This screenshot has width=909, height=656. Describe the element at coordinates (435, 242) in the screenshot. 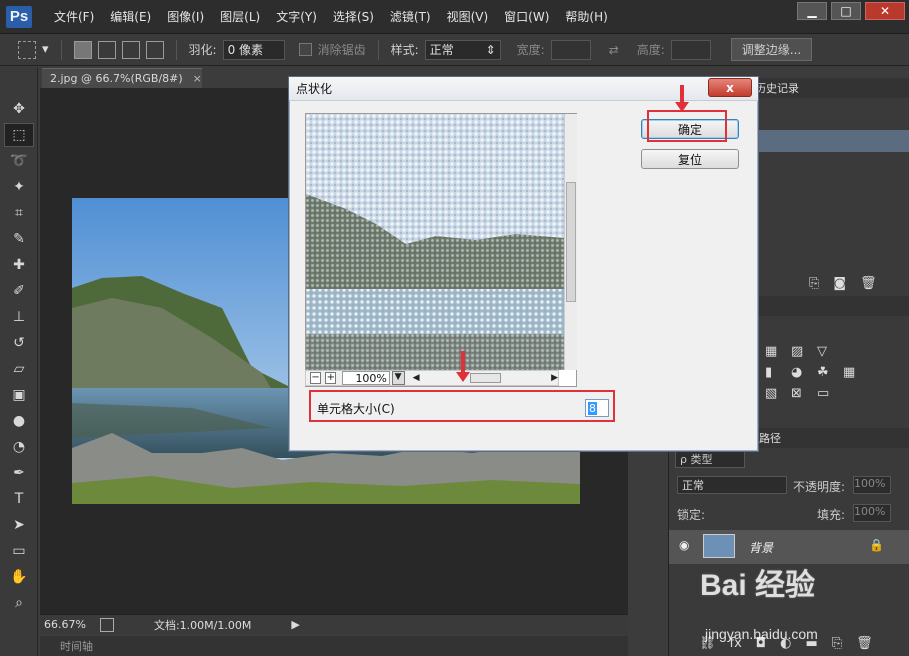

I see `preview-image` at that location.